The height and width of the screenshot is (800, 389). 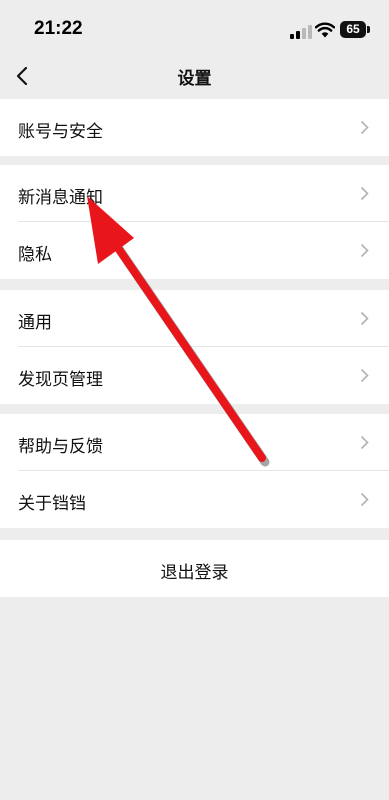 What do you see at coordinates (35, 323) in the screenshot?
I see `settings-item-label: 通用` at bounding box center [35, 323].